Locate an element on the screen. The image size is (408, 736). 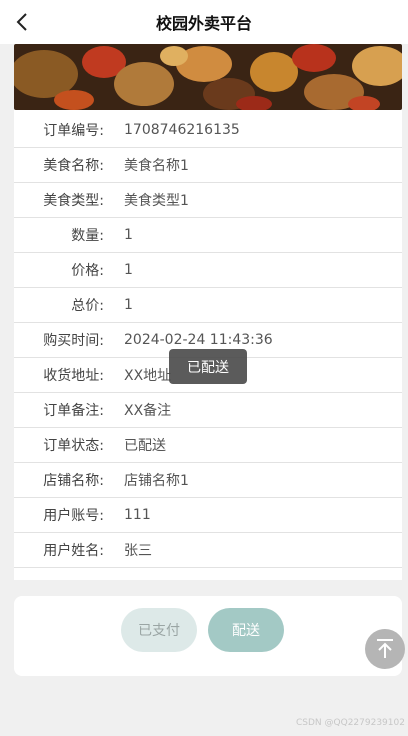
detail-row-price: 价格: 1 is located at coordinates (208, 270).